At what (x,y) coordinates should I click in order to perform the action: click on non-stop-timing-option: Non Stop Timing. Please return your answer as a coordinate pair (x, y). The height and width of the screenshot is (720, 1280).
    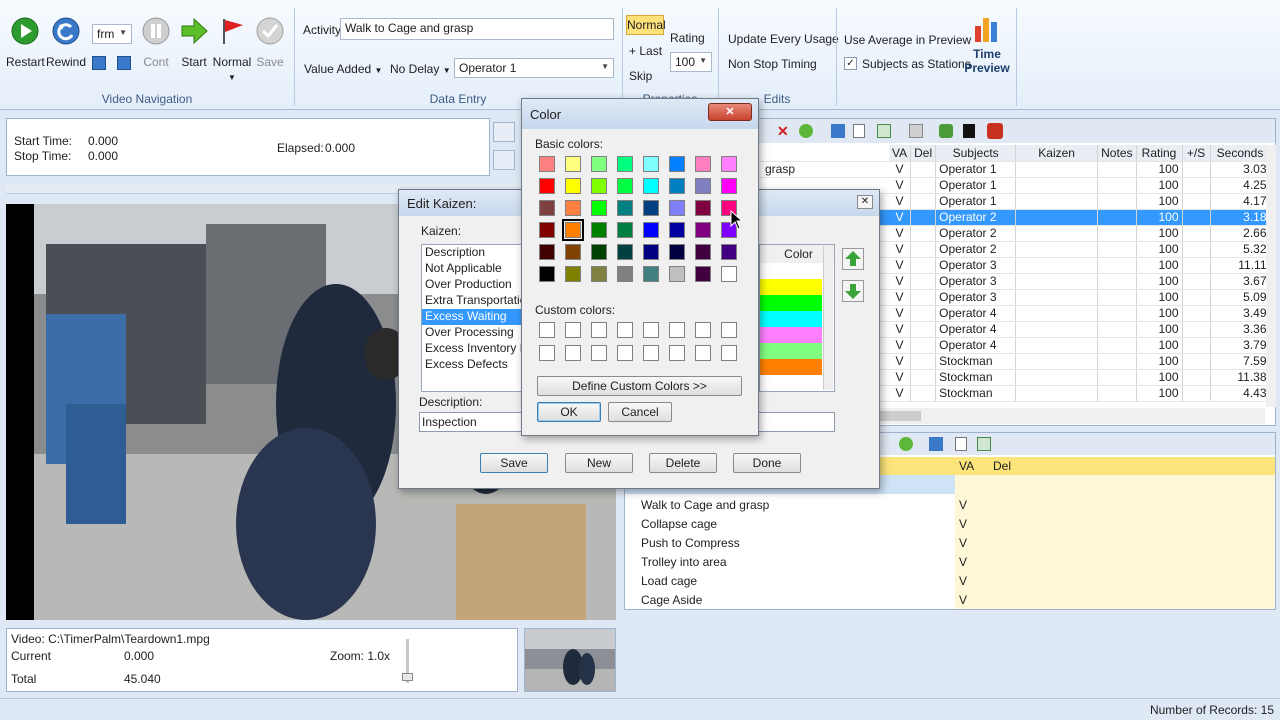
    Looking at the image, I should click on (772, 64).